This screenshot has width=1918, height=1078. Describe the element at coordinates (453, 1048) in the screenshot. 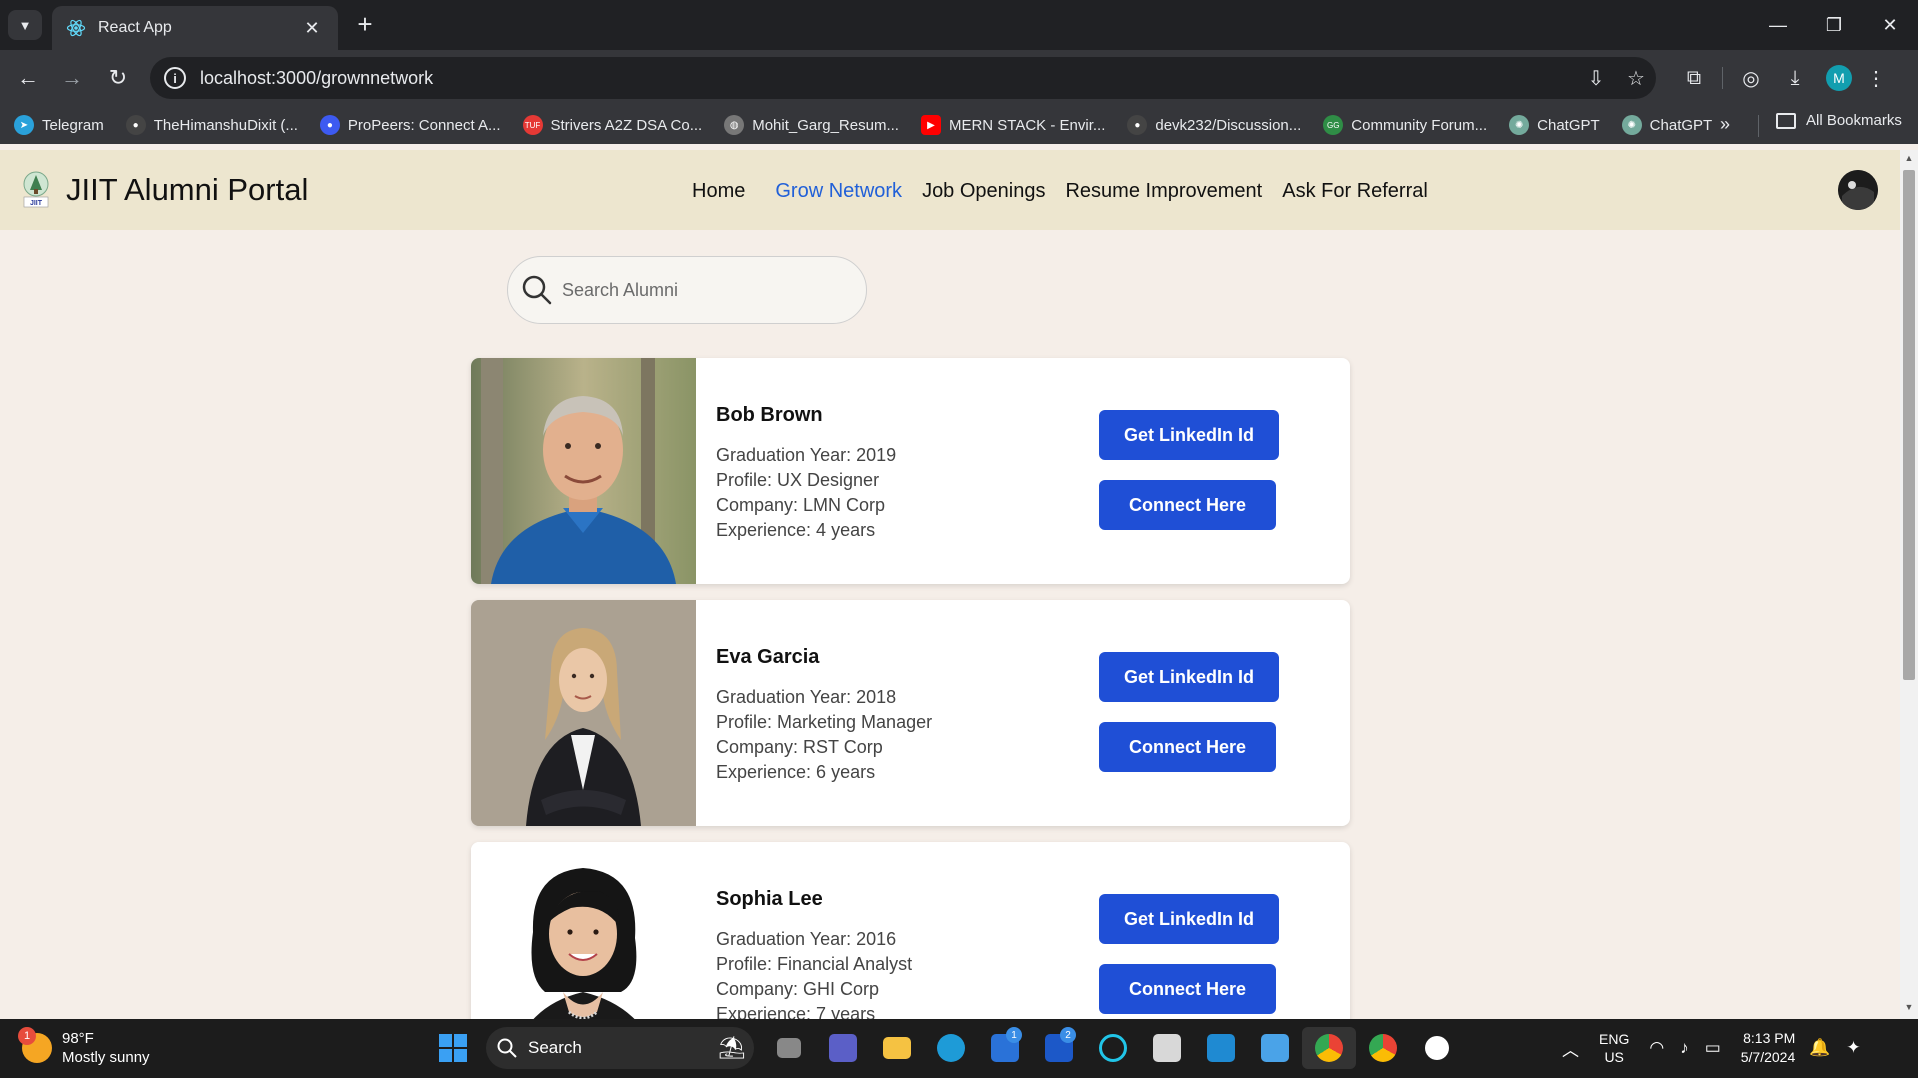

I see `windows-start-button` at that location.